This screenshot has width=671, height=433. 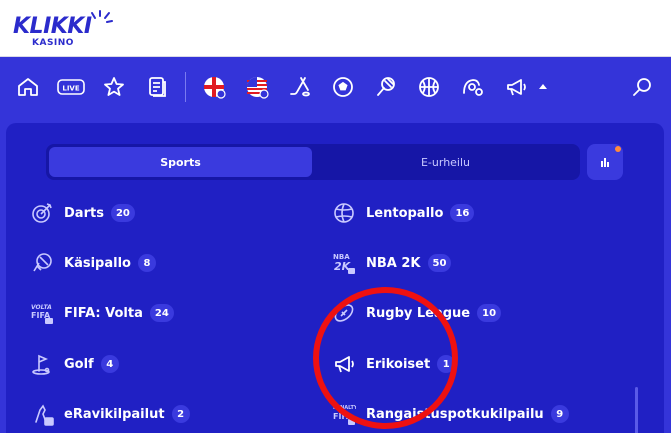 I want to click on usa-flag-icon, so click(x=257, y=87).